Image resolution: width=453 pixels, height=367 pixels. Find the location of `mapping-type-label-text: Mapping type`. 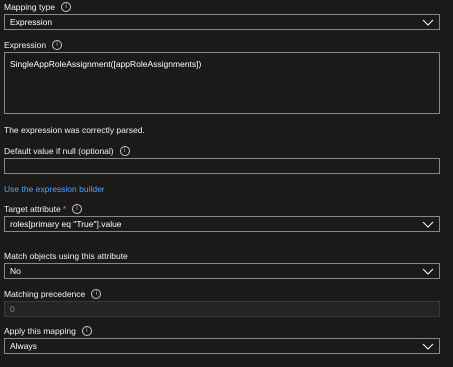

mapping-type-label-text: Mapping type is located at coordinates (30, 7).